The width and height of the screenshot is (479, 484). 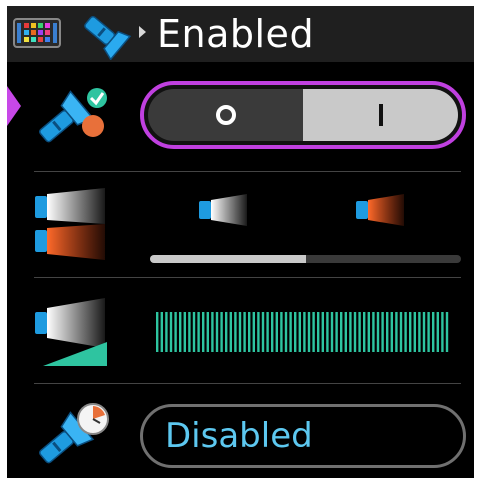 I want to click on toggle-on-option, so click(x=380, y=115).